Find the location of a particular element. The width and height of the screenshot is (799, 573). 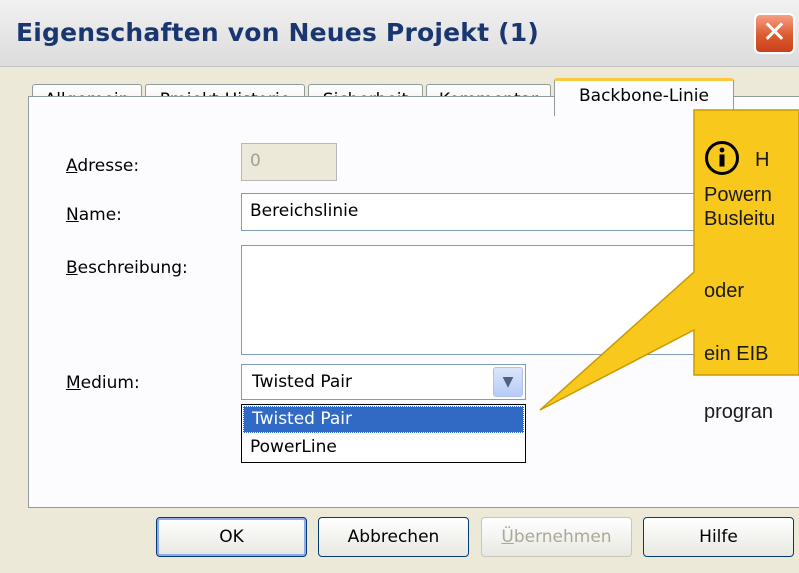

chevron-down-icon: ▼ is located at coordinates (508, 382).